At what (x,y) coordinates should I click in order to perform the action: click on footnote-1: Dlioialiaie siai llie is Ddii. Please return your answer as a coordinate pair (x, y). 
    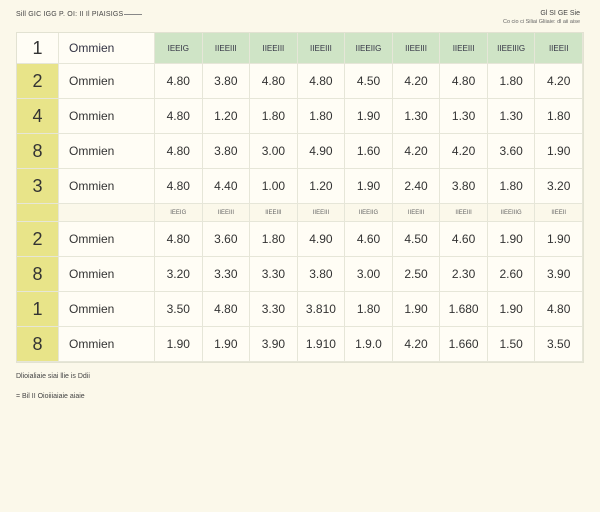
    Looking at the image, I should click on (53, 376).